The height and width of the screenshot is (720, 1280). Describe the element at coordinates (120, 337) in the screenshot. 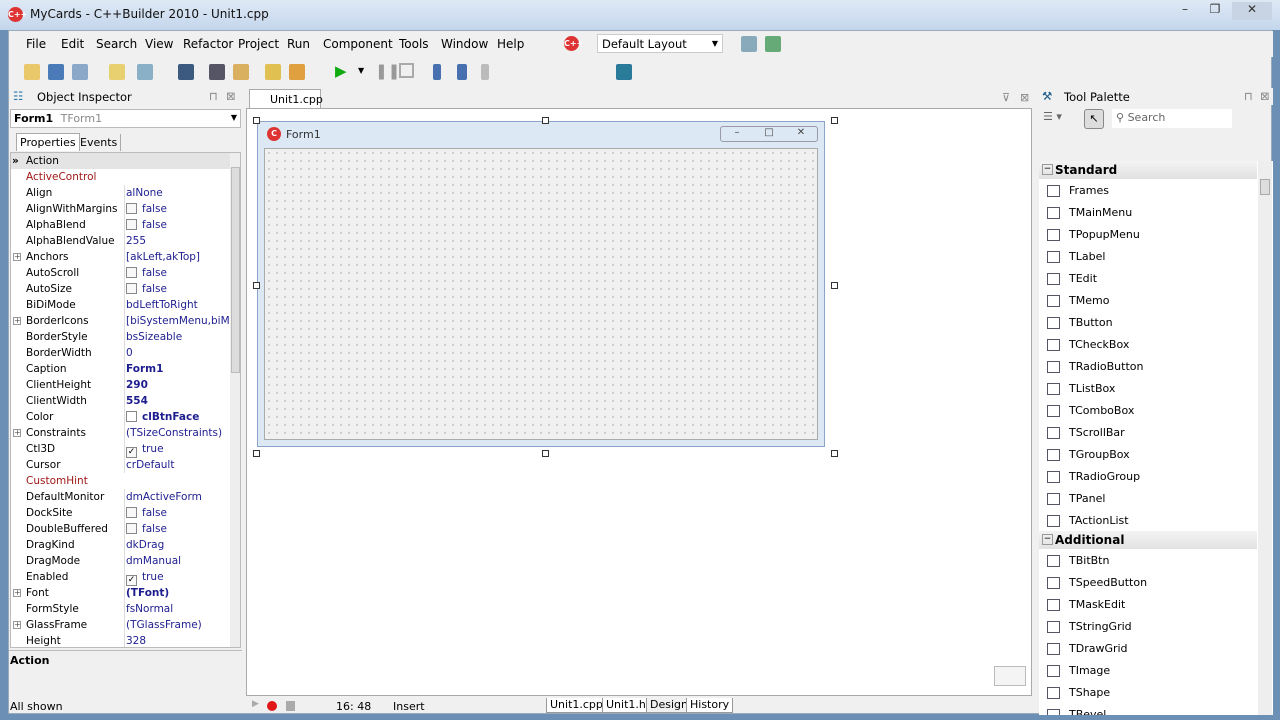

I see `property-row-borderstyle: BorderStyle bsSizeable` at that location.